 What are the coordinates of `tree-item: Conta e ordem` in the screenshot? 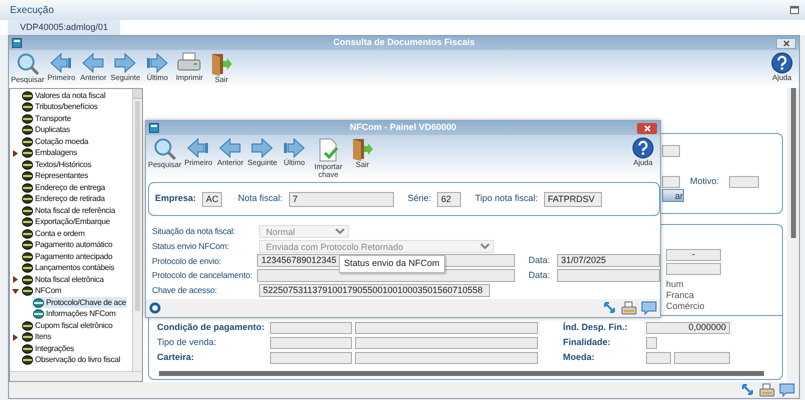 It's located at (53, 234).